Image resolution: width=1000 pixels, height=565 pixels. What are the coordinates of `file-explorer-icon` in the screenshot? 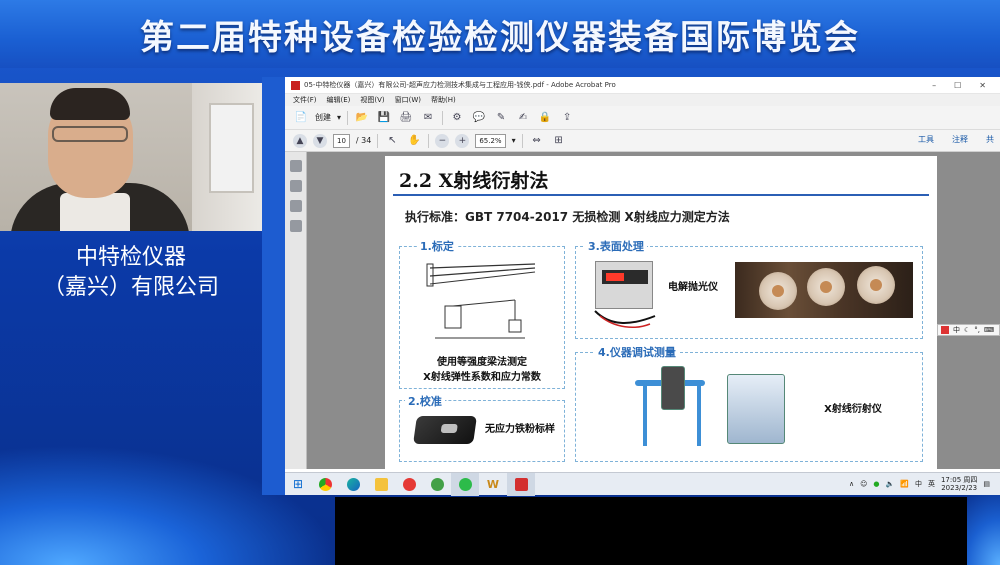 It's located at (381, 484).